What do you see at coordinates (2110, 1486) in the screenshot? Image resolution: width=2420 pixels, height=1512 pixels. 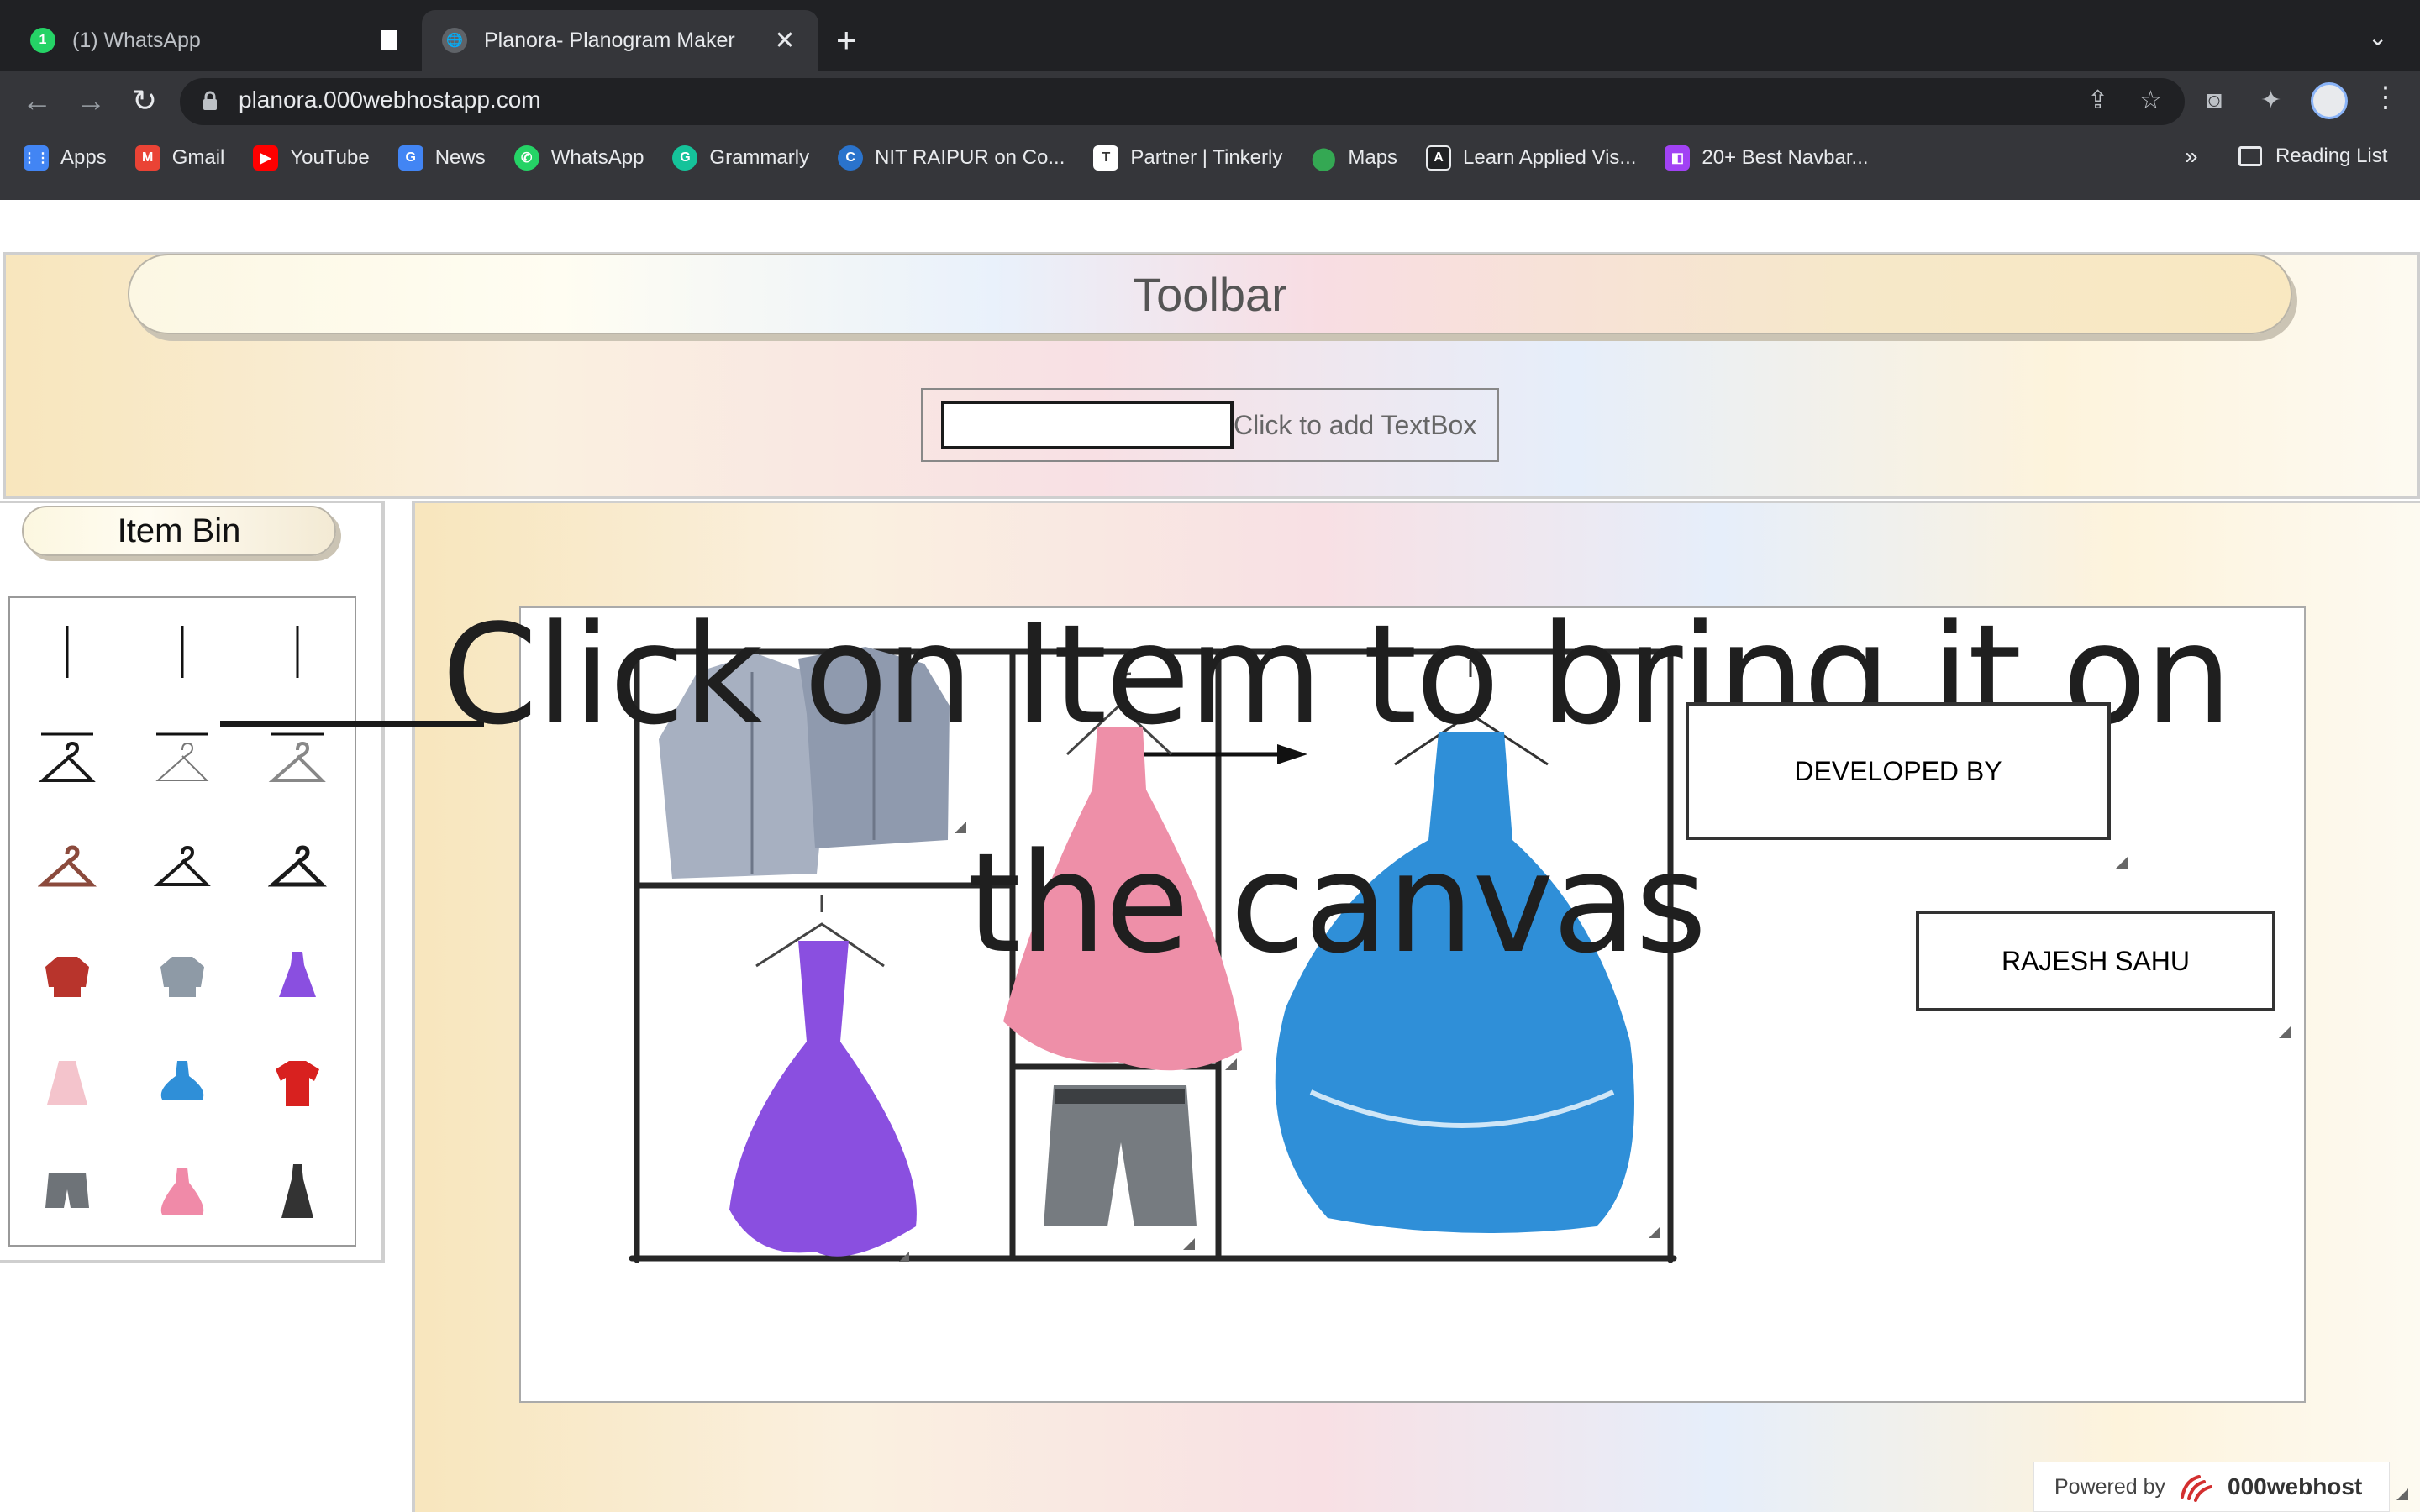 I see `powered-by-label: Powered by` at bounding box center [2110, 1486].